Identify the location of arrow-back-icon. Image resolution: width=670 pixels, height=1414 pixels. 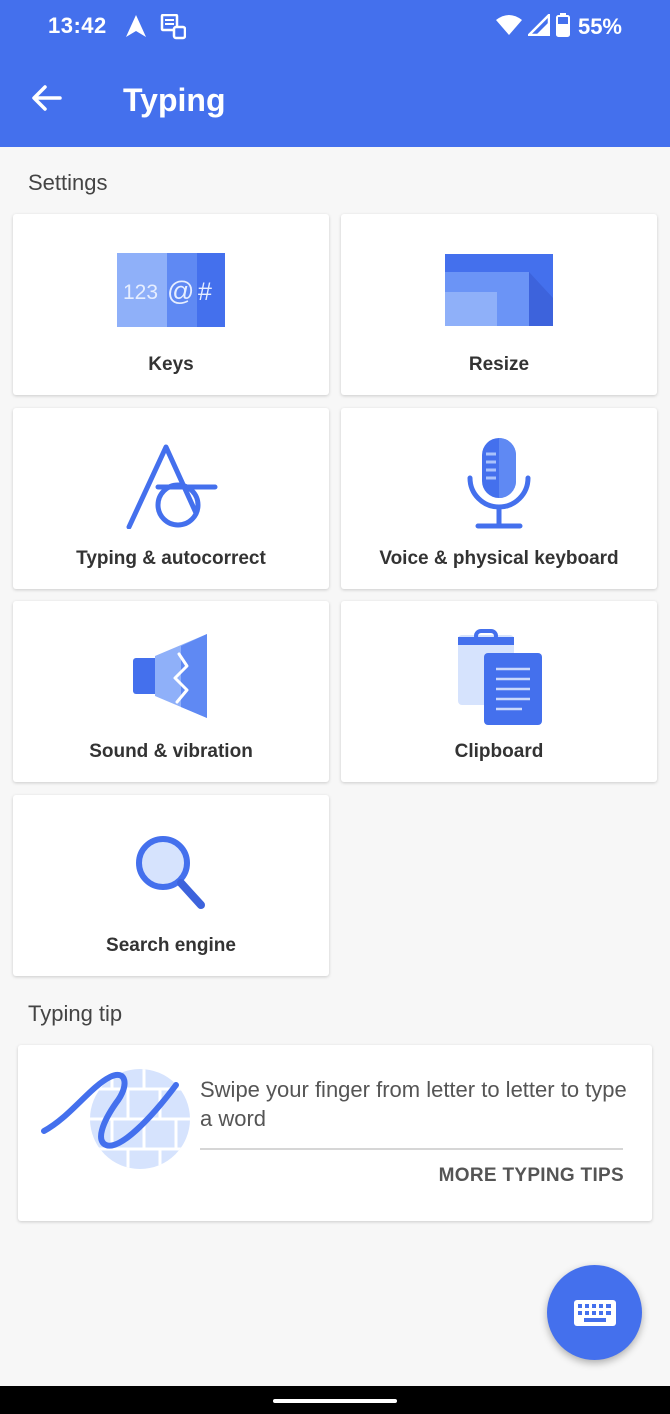
(47, 100).